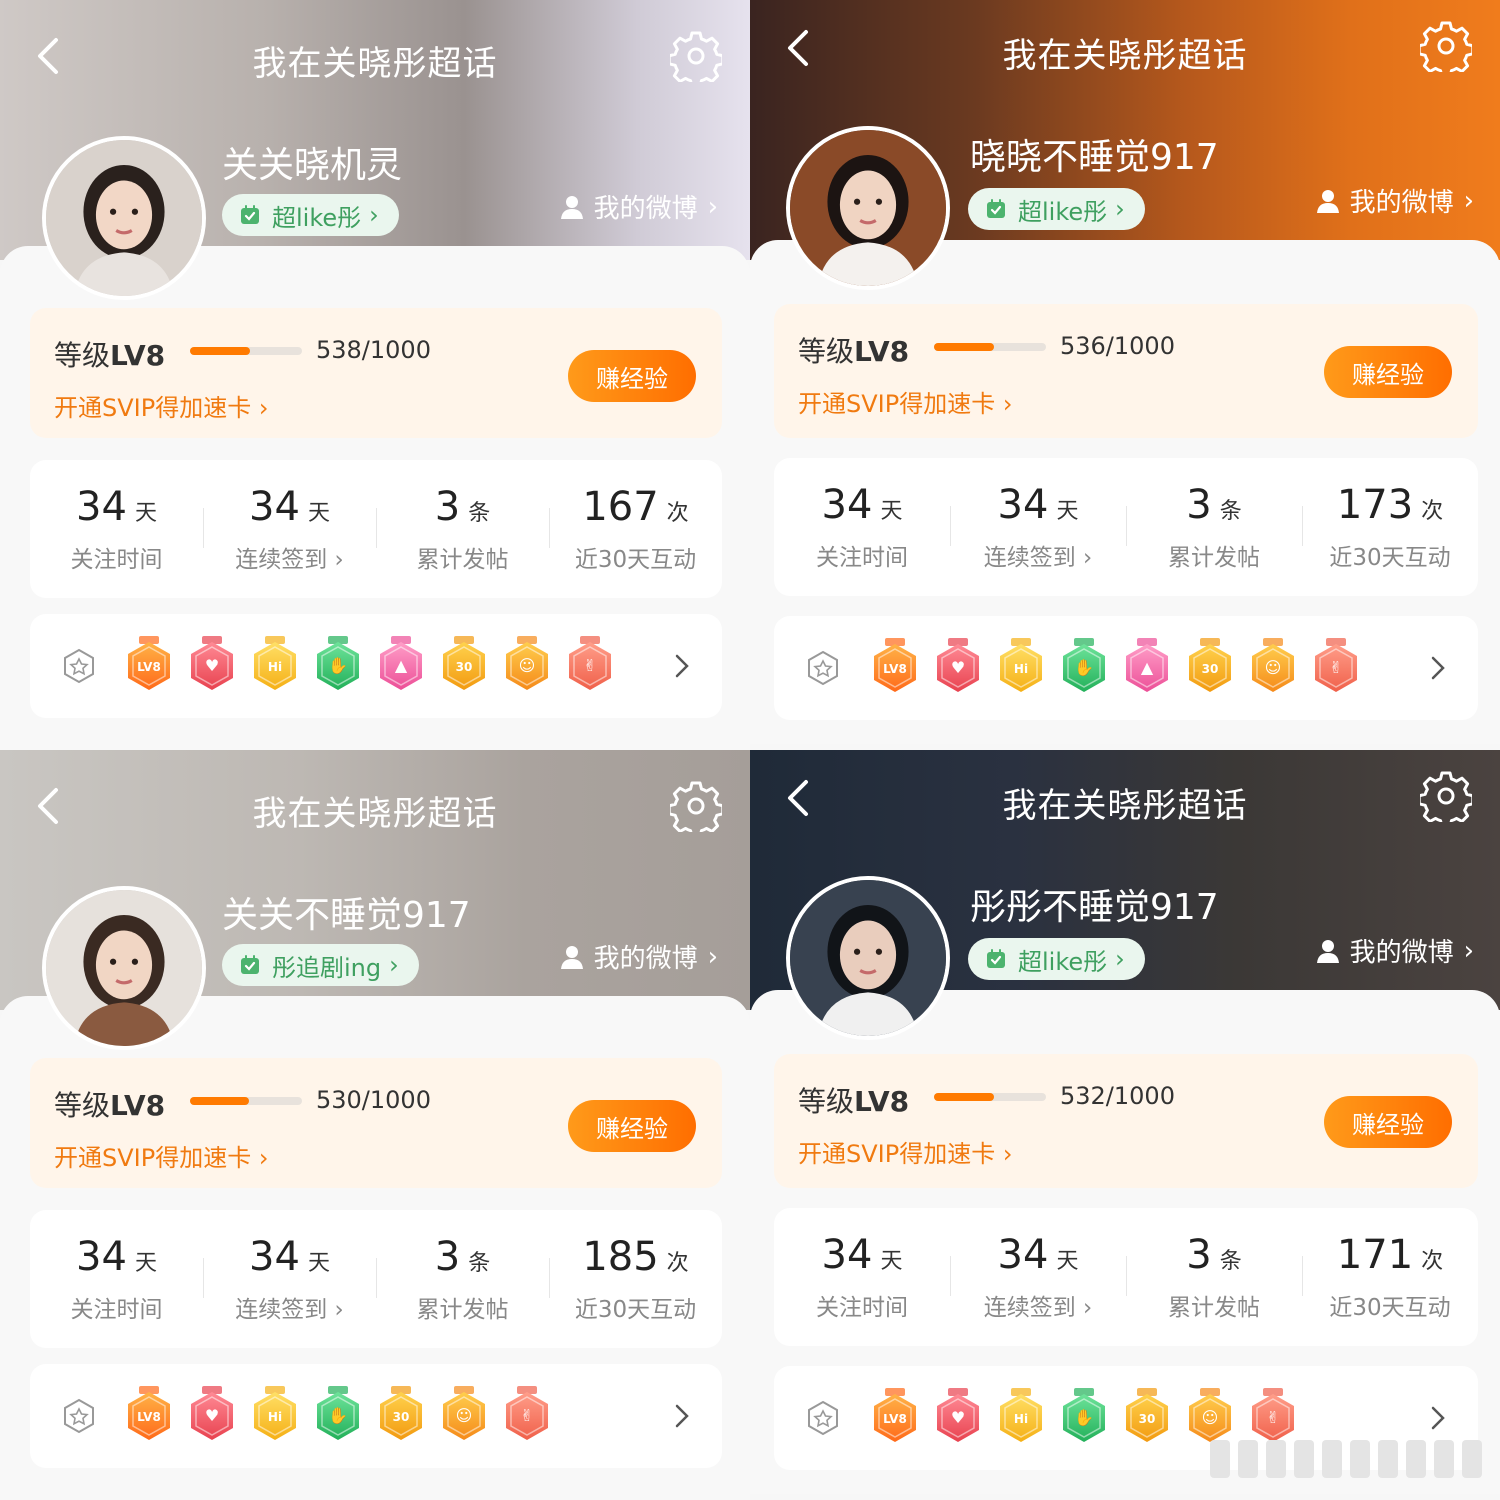 Image resolution: width=1500 pixels, height=1500 pixels. Describe the element at coordinates (110, 1105) in the screenshot. I see `level-label: 等级LV8` at that location.